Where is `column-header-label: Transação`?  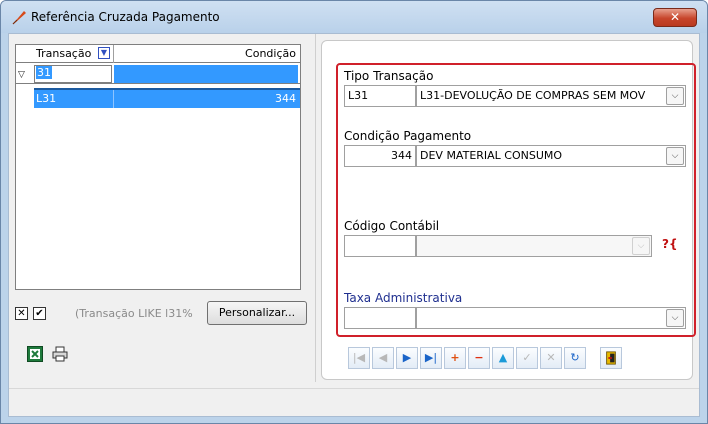
column-header-label: Transação is located at coordinates (64, 53).